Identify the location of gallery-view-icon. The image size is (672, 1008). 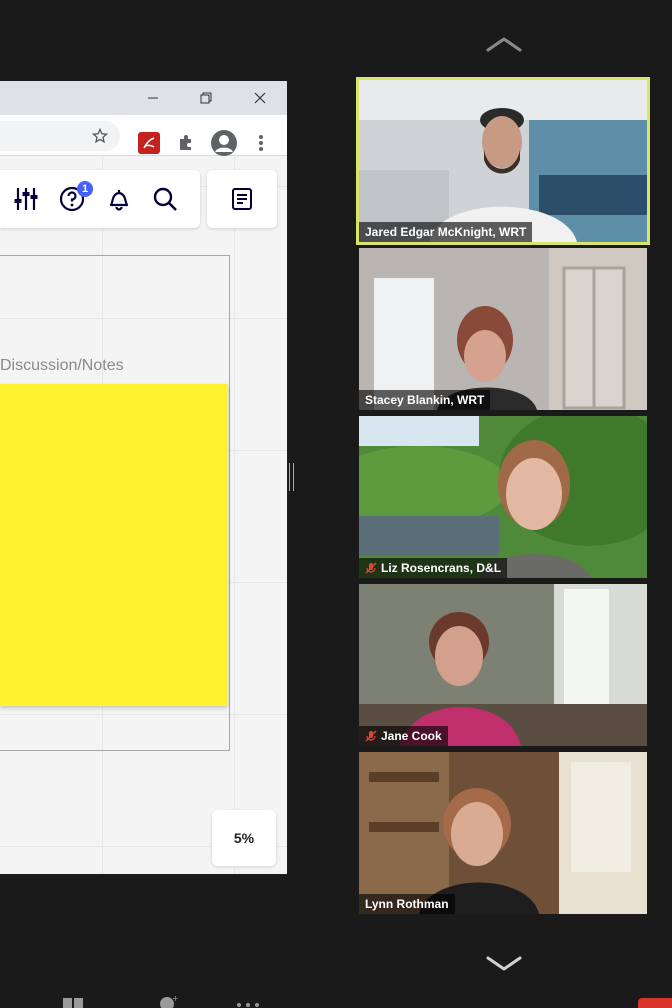
(73, 1002).